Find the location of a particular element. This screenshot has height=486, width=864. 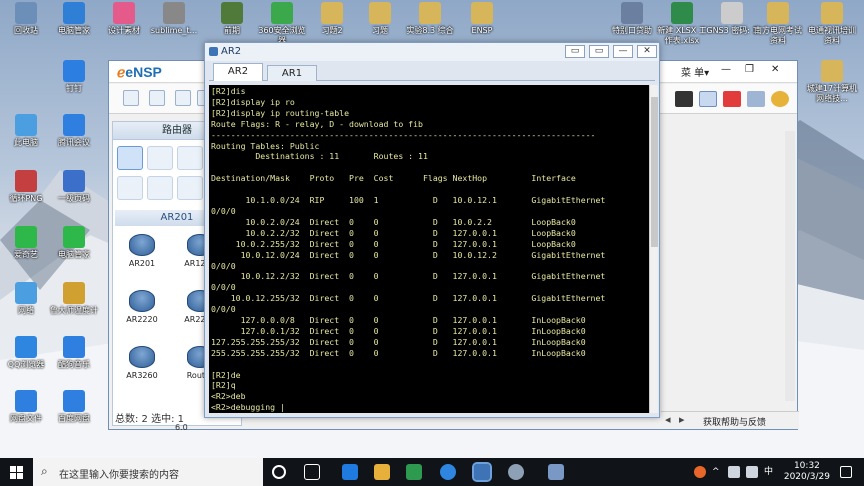

clock: 10:32 2020/3/29 is located at coordinates (807, 472).